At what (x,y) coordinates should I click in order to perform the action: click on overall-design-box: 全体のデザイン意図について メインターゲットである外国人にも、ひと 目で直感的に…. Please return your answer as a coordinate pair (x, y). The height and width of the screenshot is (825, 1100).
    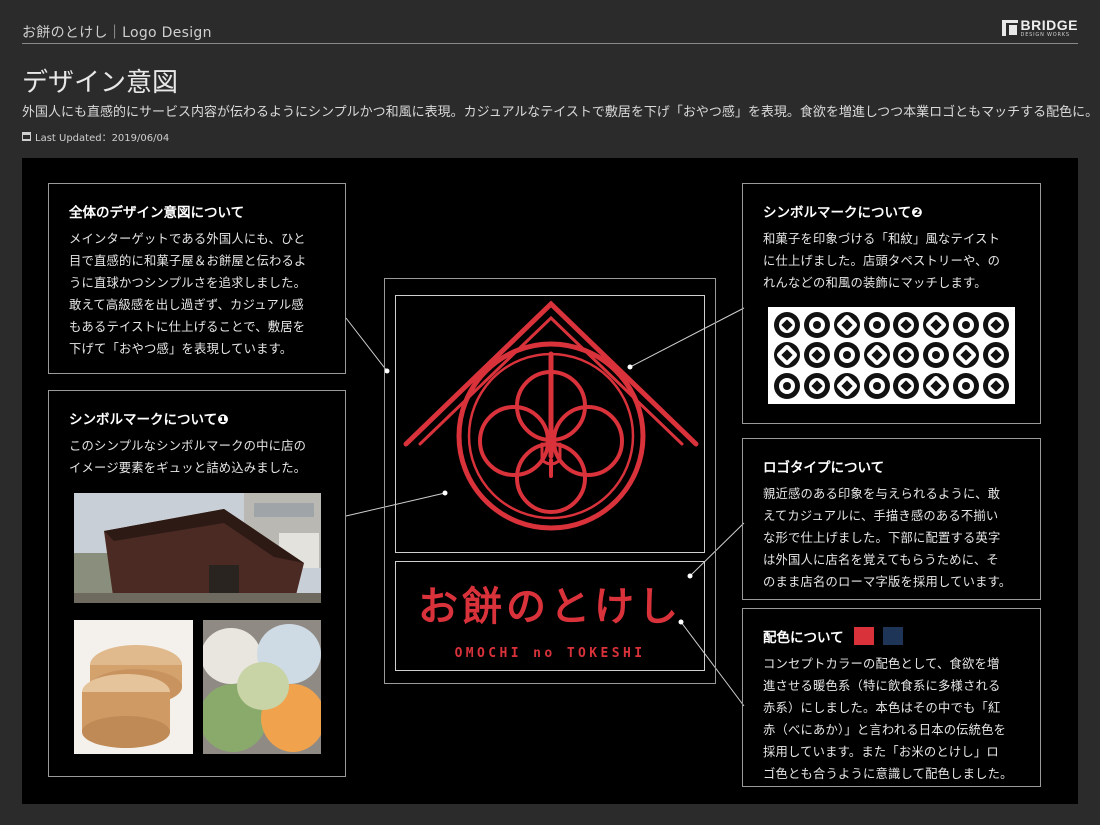
    Looking at the image, I should click on (197, 278).